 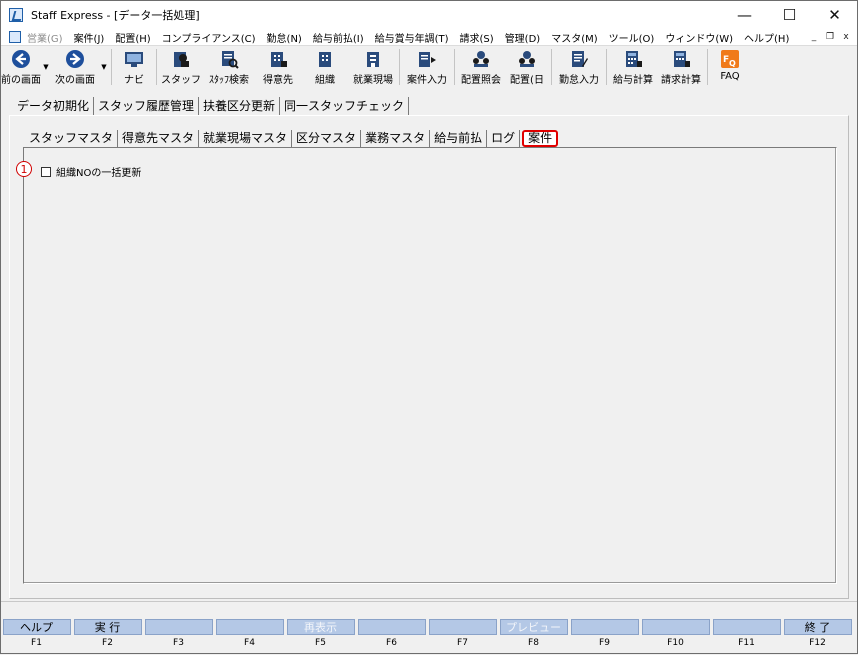 What do you see at coordinates (46, 171) in the screenshot?
I see `bulk-update-checkbox` at bounding box center [46, 171].